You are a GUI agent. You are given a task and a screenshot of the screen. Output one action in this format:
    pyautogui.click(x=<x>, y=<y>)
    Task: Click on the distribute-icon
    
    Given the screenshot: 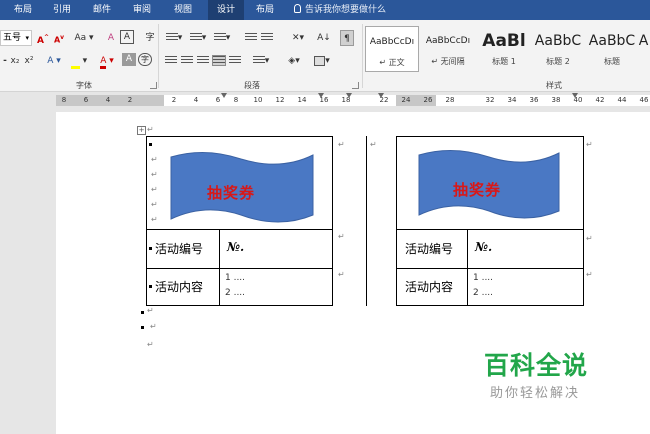 What is the action you would take?
    pyautogui.click(x=235, y=60)
    